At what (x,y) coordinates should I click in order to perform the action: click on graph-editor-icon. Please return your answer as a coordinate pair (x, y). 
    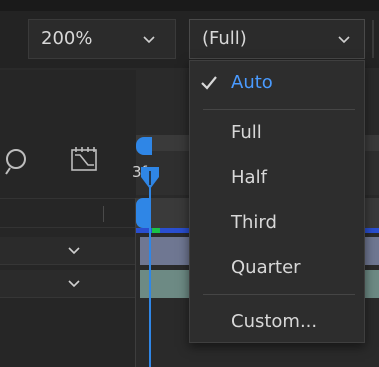
    Looking at the image, I should click on (85, 160).